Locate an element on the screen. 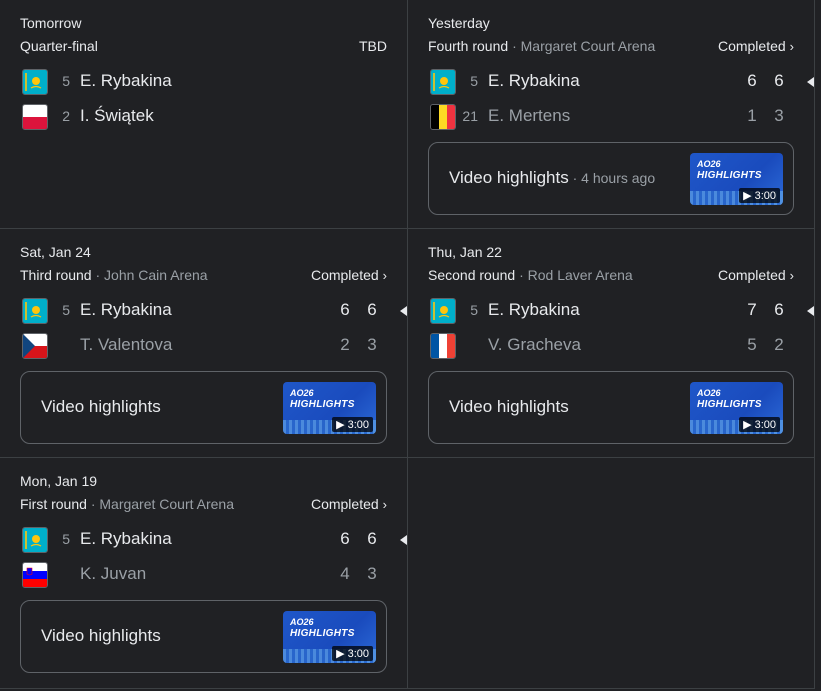 This screenshot has width=821, height=691. round-label: Quarter-final is located at coordinates (59, 46).